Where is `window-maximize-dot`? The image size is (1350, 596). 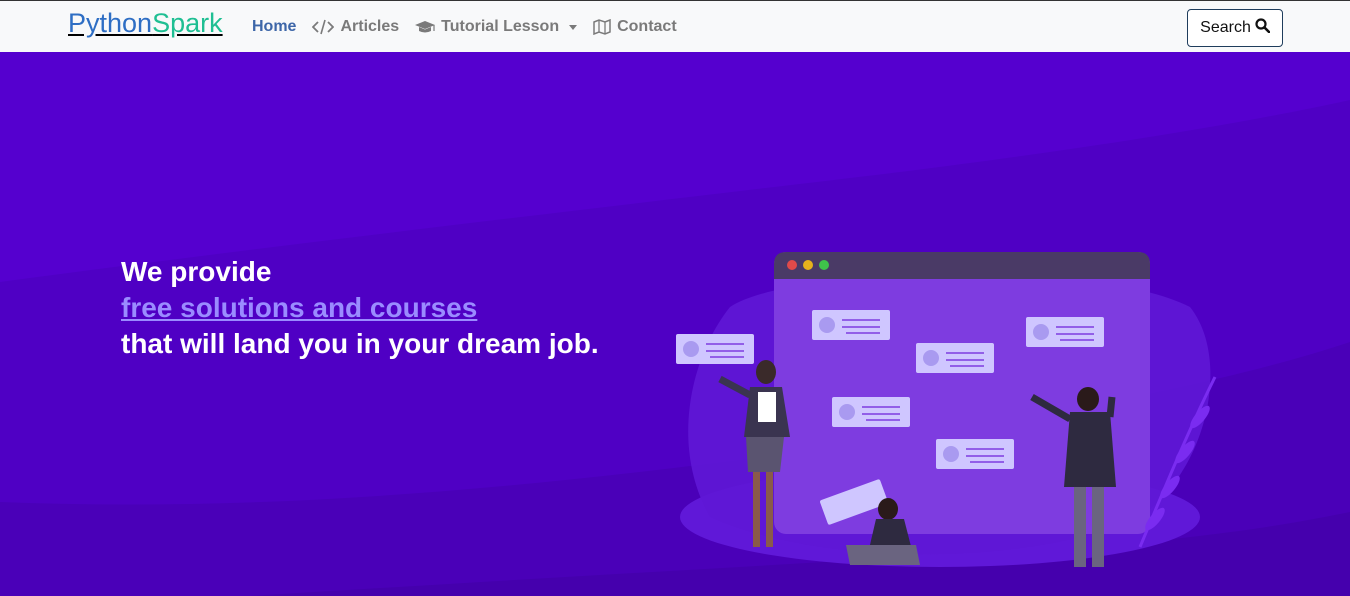 window-maximize-dot is located at coordinates (824, 265).